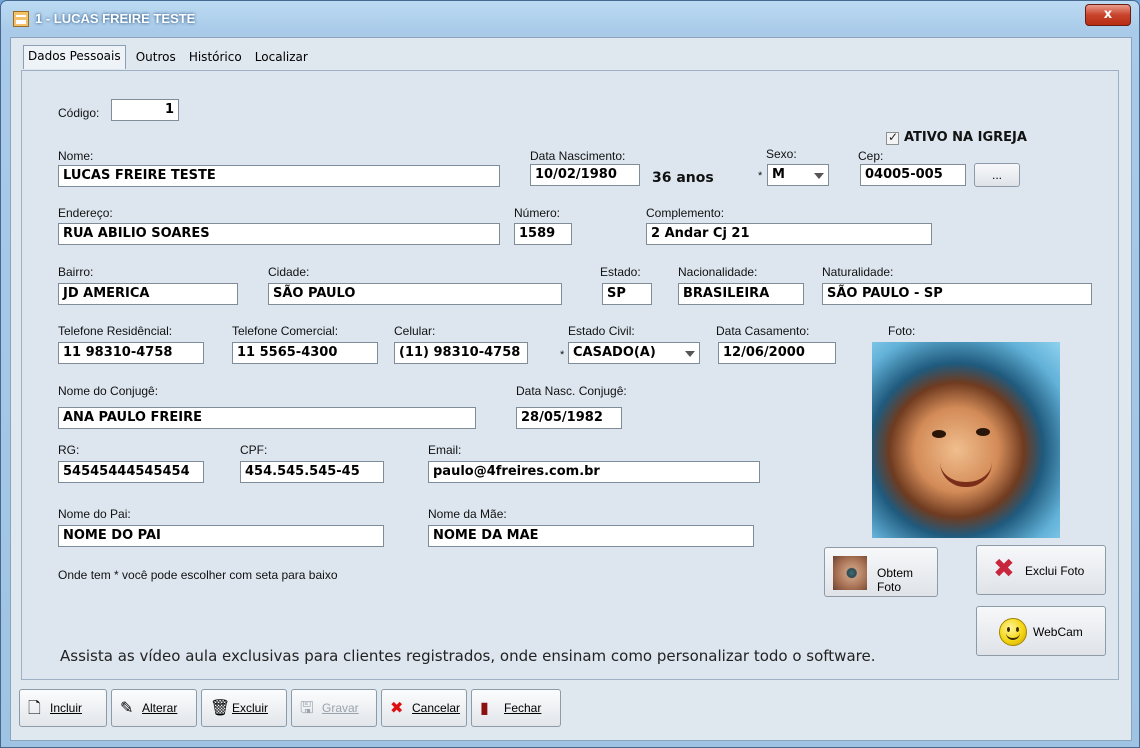  I want to click on sexo-select: M, so click(798, 175).